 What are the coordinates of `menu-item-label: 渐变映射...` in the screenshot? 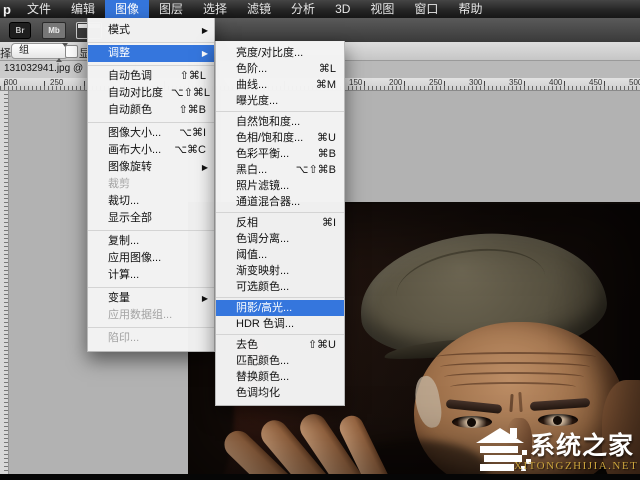 It's located at (263, 271).